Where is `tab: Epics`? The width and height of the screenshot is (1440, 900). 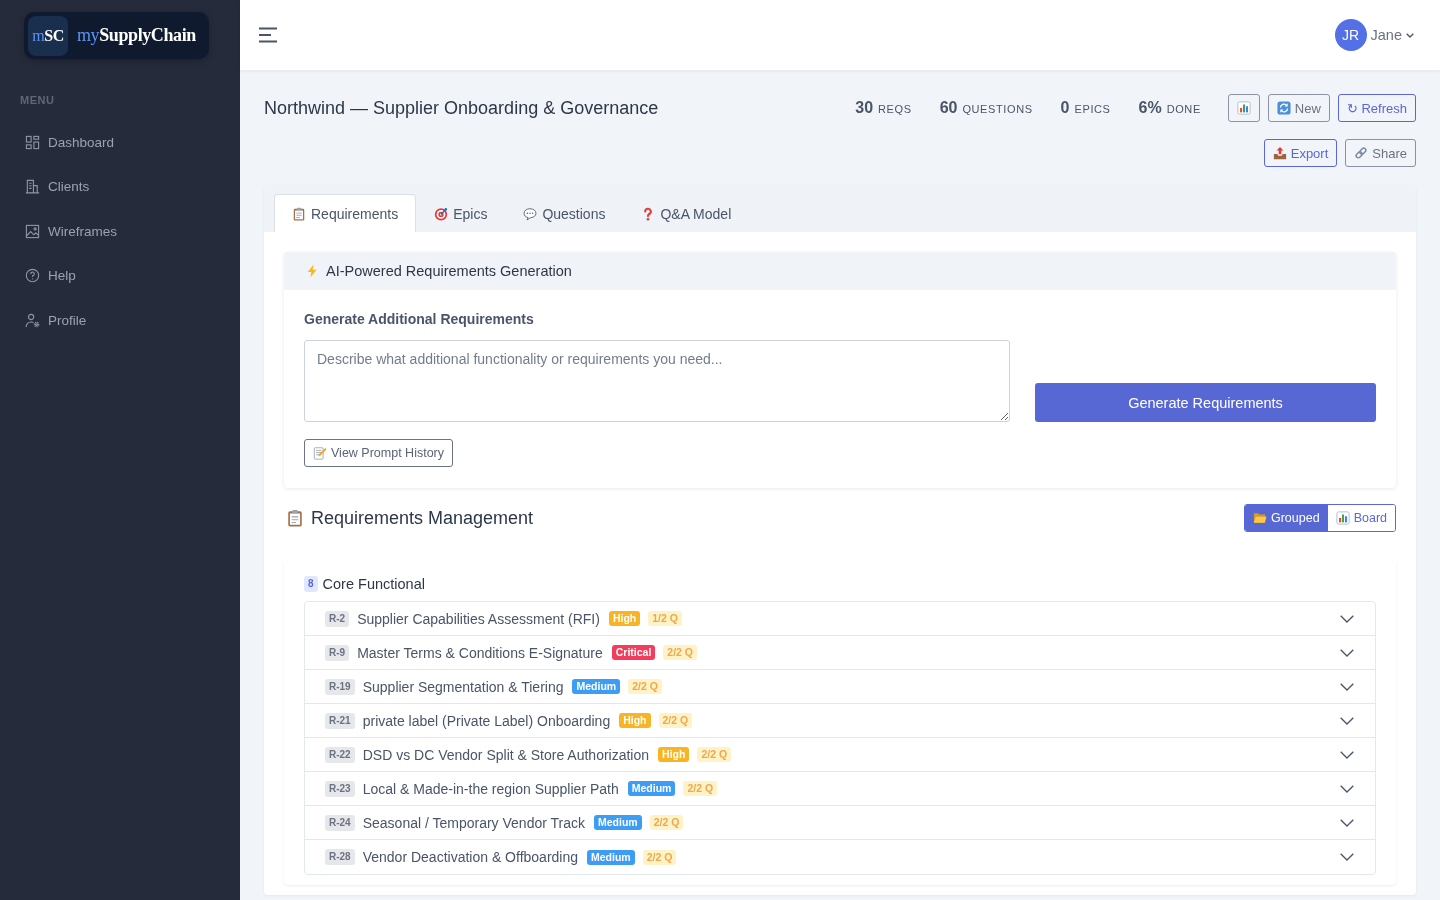 tab: Epics is located at coordinates (461, 213).